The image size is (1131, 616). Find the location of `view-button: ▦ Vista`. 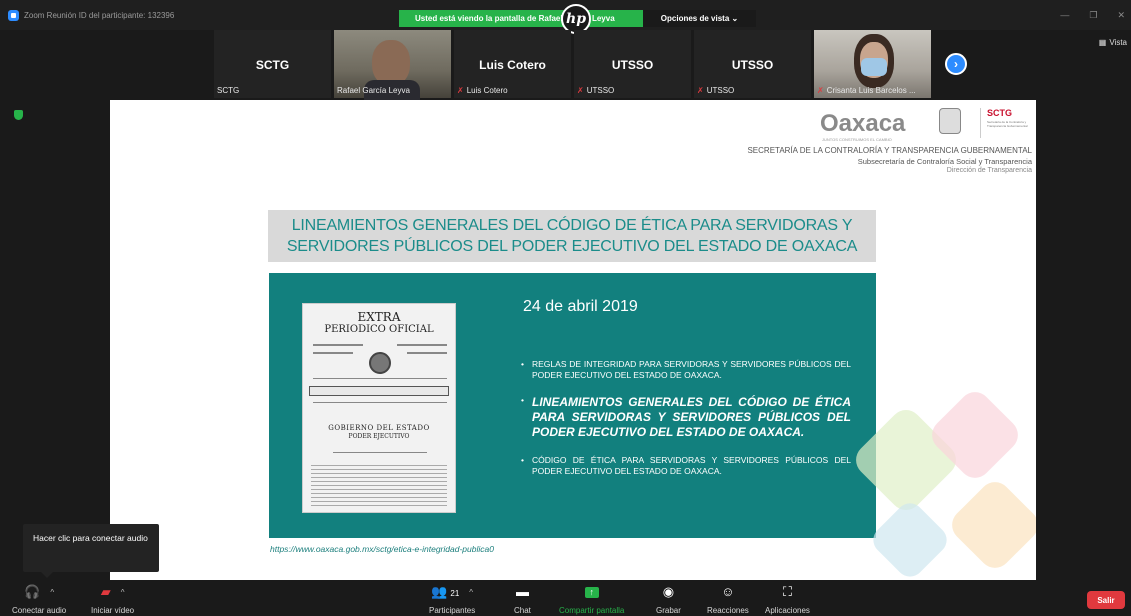

view-button: ▦ Vista is located at coordinates (1113, 42).